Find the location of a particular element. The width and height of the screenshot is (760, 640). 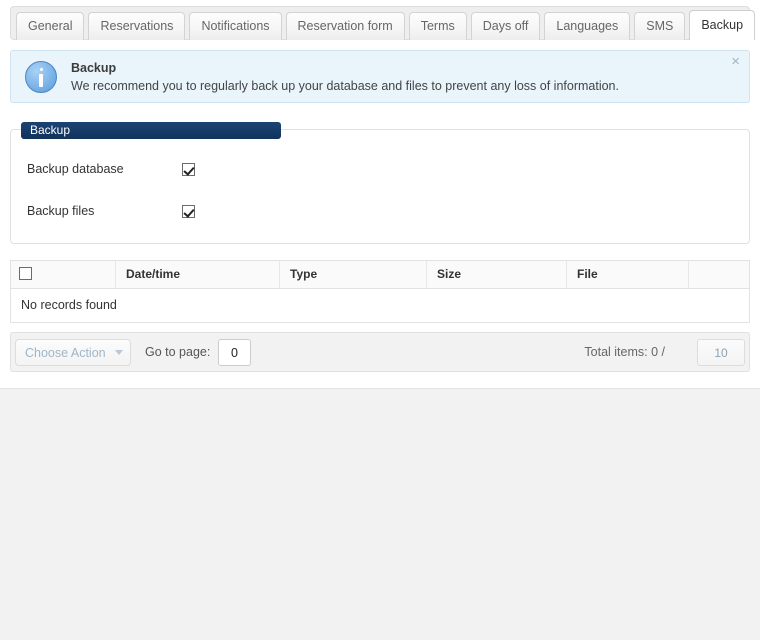

choose-action-dropdown: Choose Action is located at coordinates (73, 352).